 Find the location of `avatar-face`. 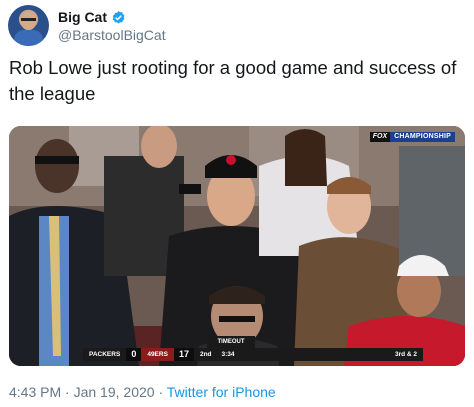

avatar-face is located at coordinates (28, 21).